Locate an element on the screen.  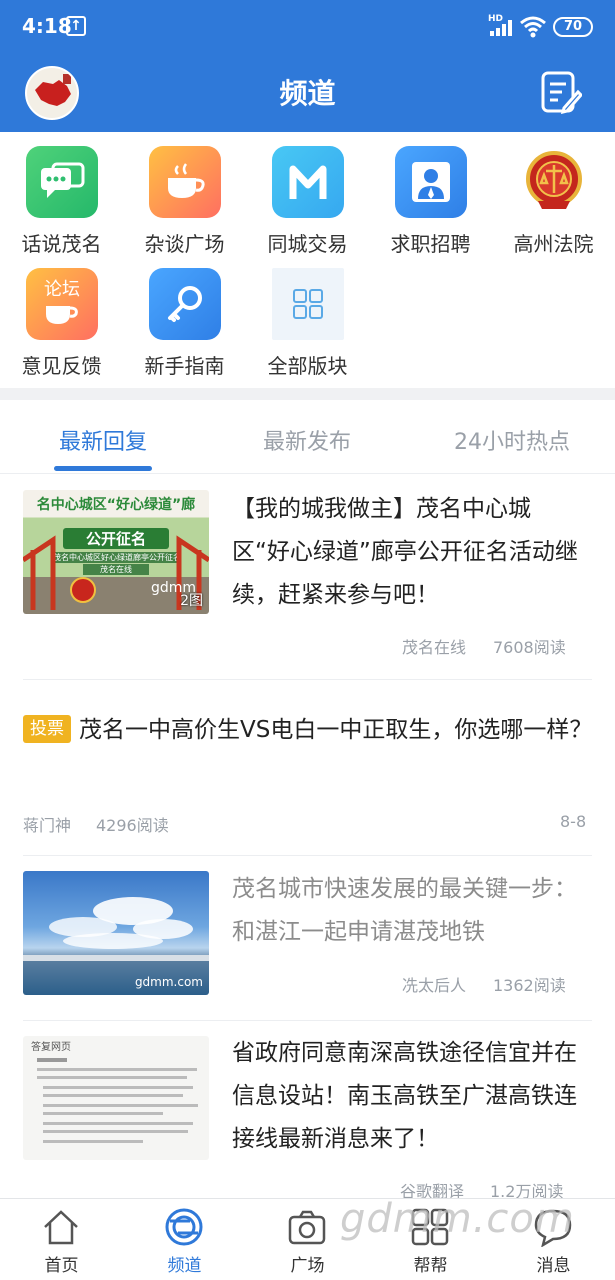
post-author: 蒋门神 is located at coordinates (47, 825).